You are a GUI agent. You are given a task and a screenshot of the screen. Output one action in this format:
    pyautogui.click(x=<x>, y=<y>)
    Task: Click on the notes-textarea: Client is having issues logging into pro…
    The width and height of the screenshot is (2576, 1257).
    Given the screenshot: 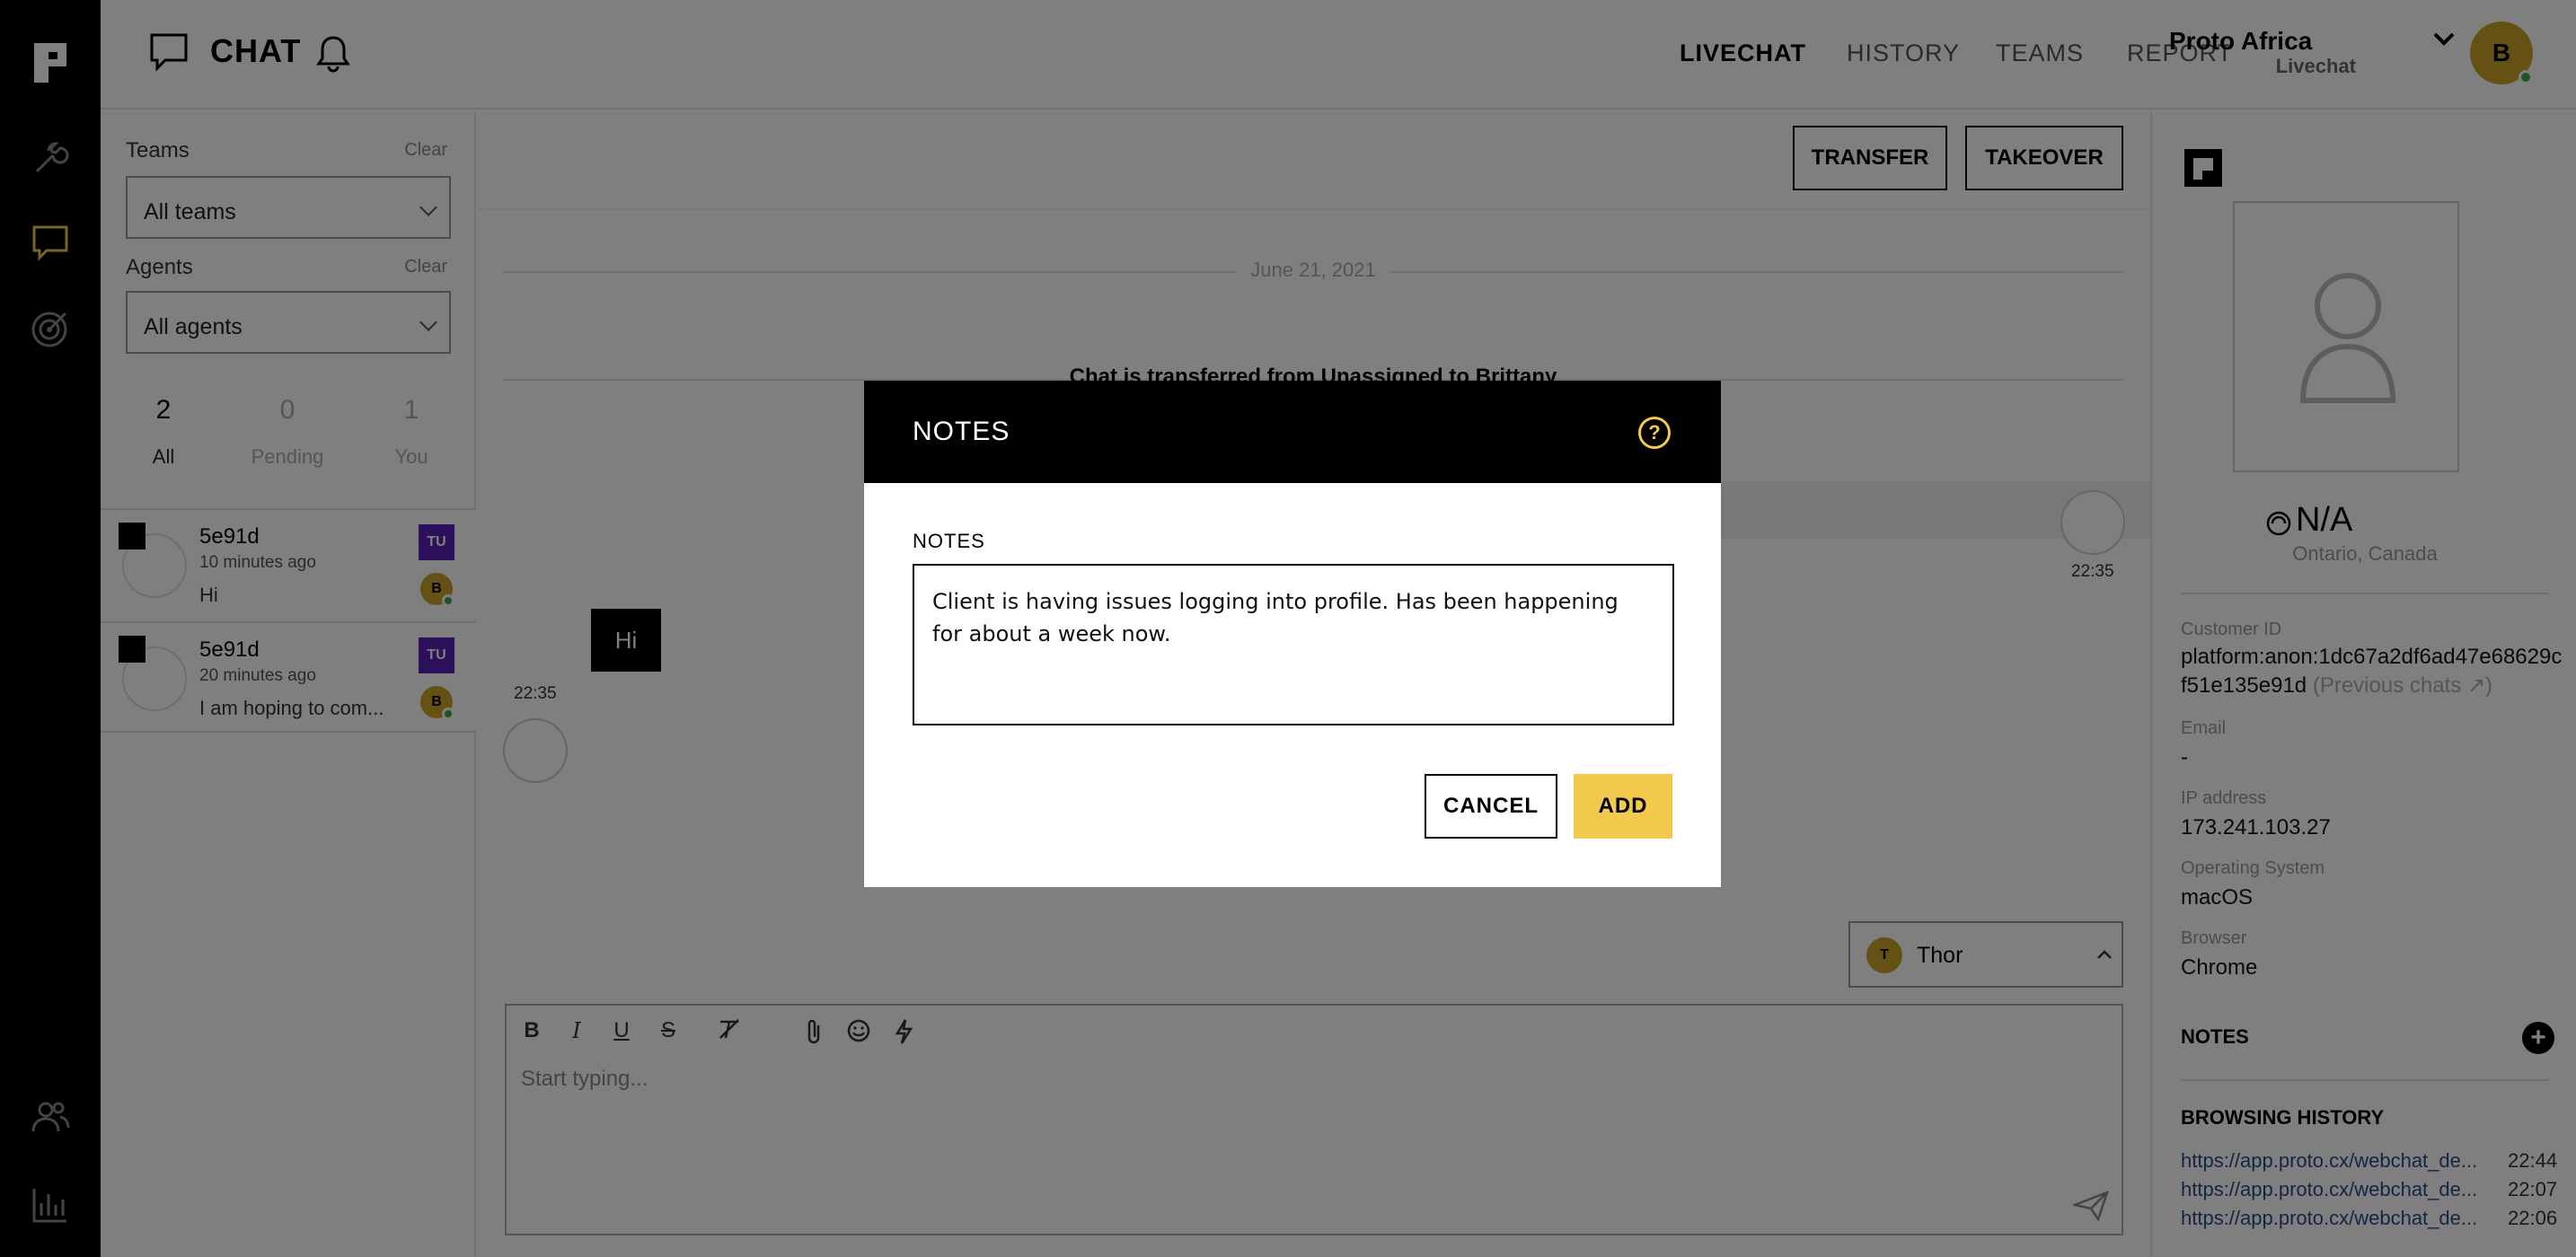 What is the action you would take?
    pyautogui.click(x=1293, y=645)
    